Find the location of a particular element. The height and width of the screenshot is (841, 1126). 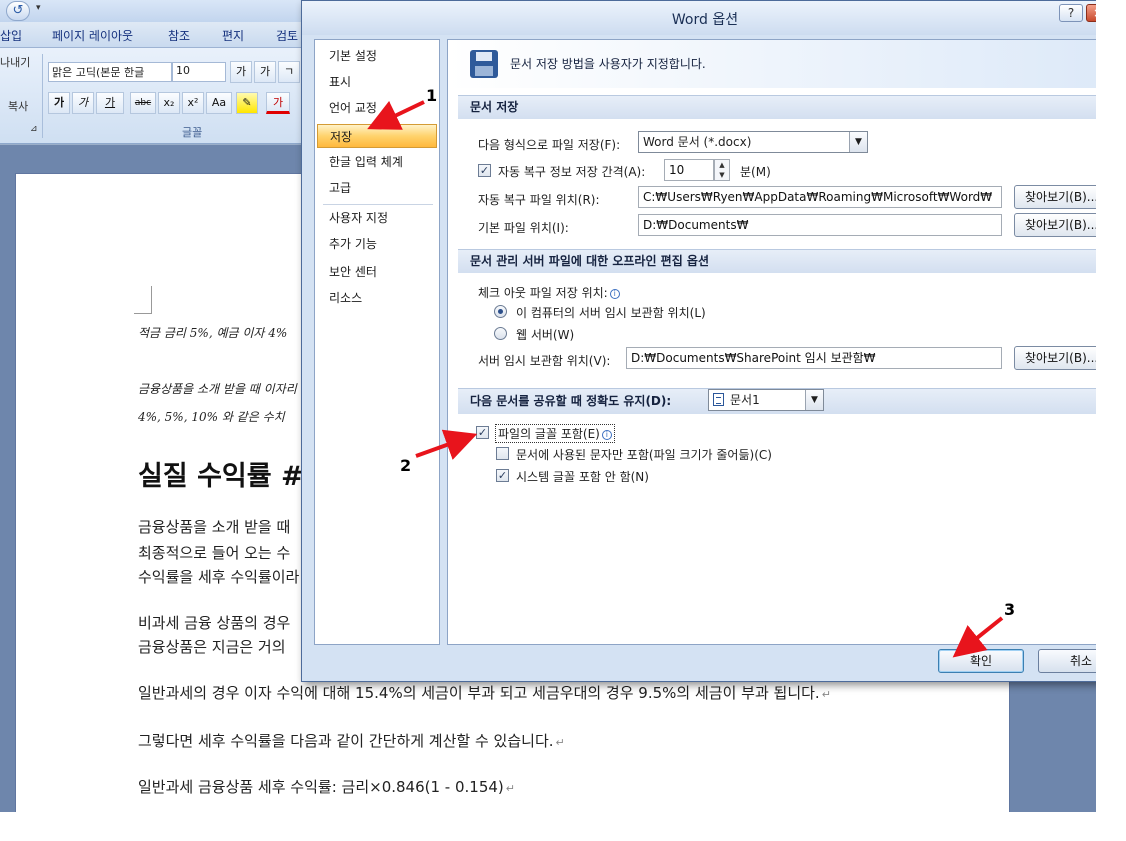

annotation-number-3: 3 is located at coordinates (1010, 609).